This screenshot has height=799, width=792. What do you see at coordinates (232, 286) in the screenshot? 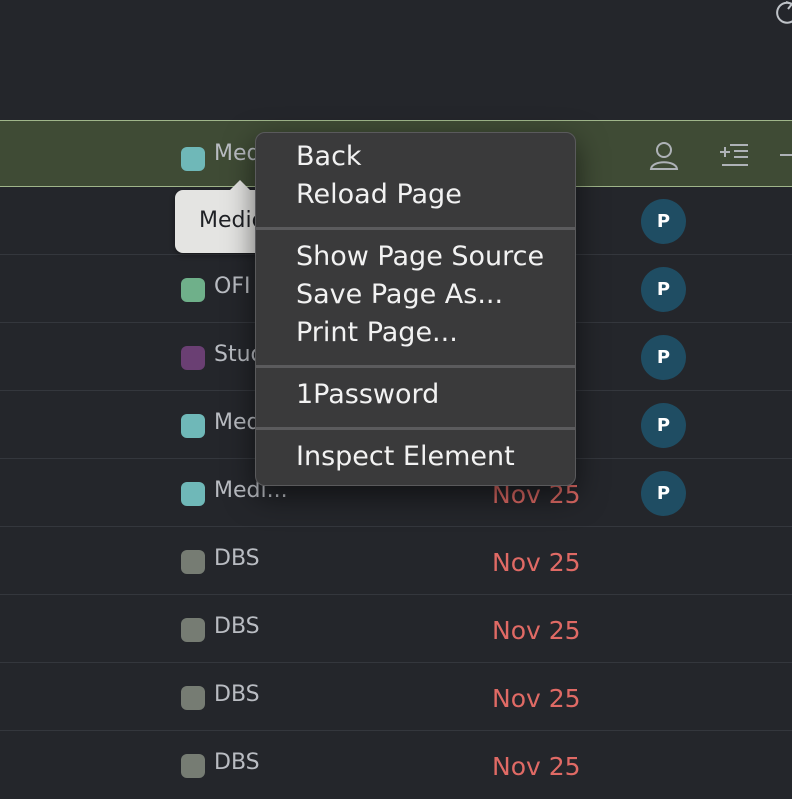
I see `row-title: OFI` at bounding box center [232, 286].